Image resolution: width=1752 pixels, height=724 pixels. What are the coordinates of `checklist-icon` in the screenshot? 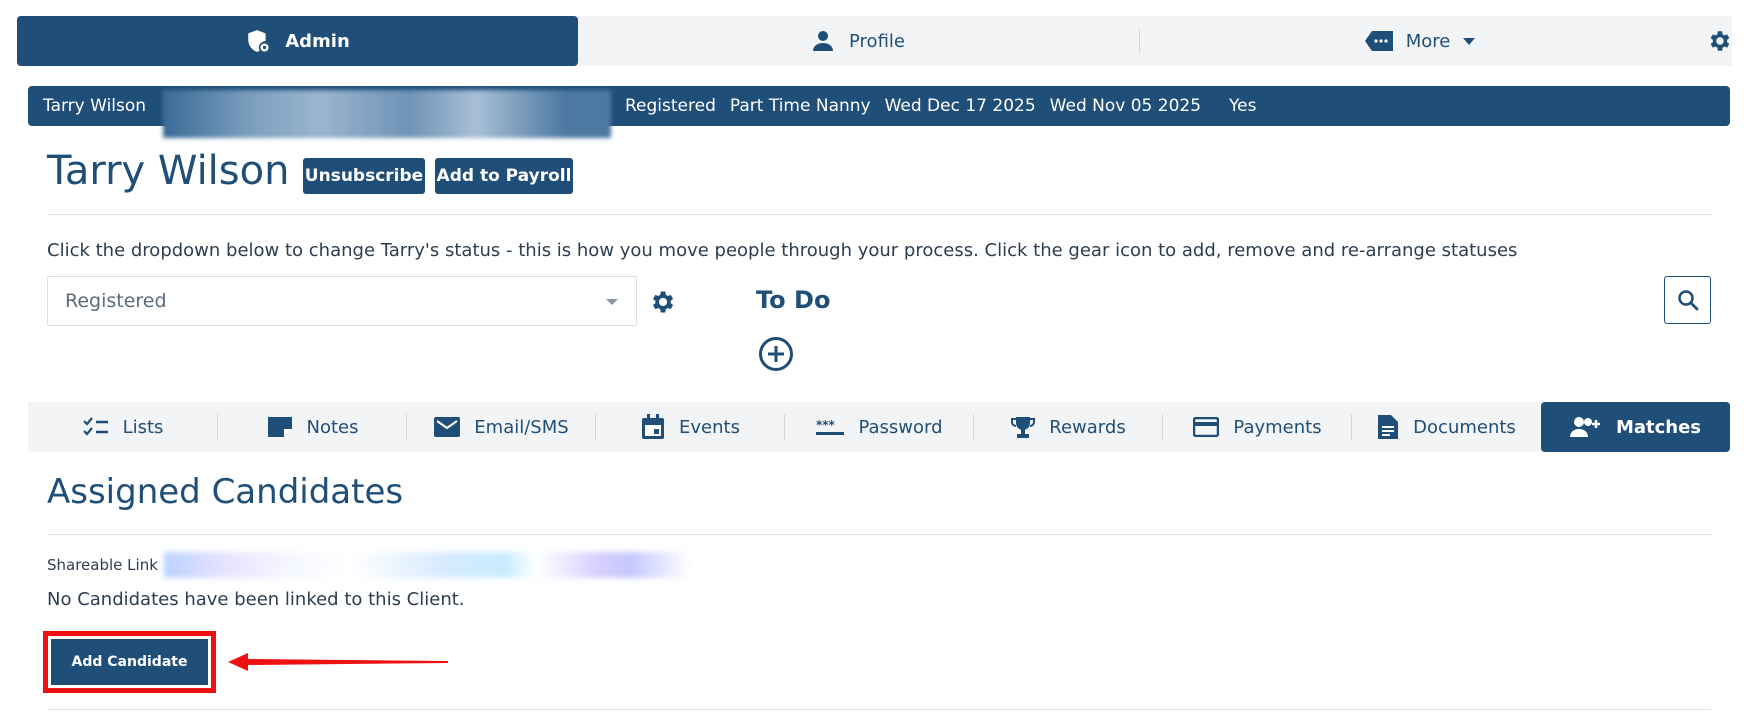 It's located at (95, 426).